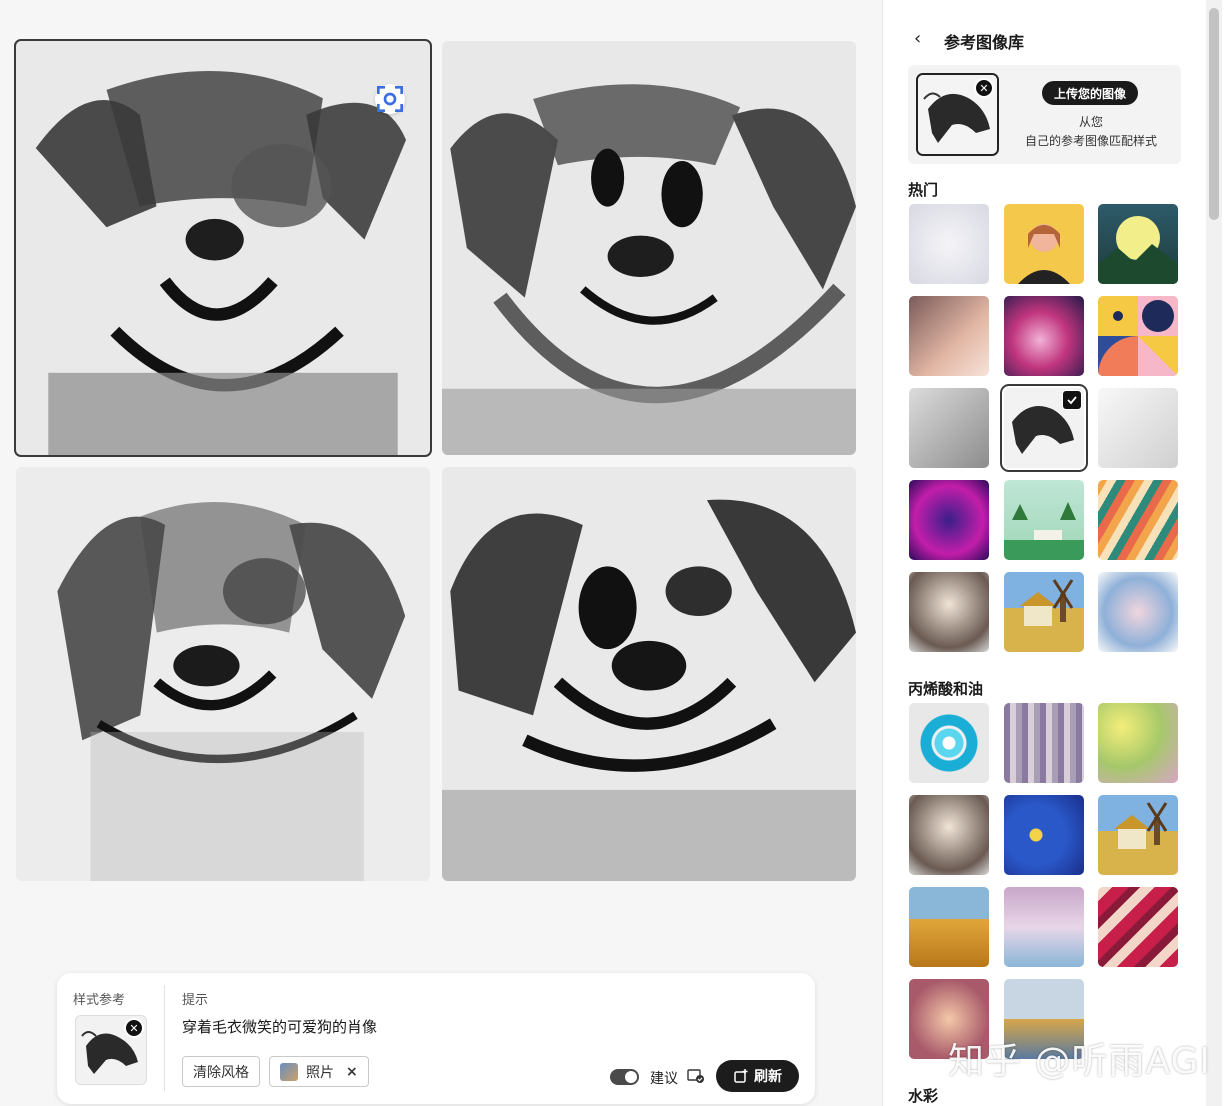 This screenshot has width=1227, height=1106. I want to click on gallery-thumb-woman-portrait-acrylic, so click(949, 835).